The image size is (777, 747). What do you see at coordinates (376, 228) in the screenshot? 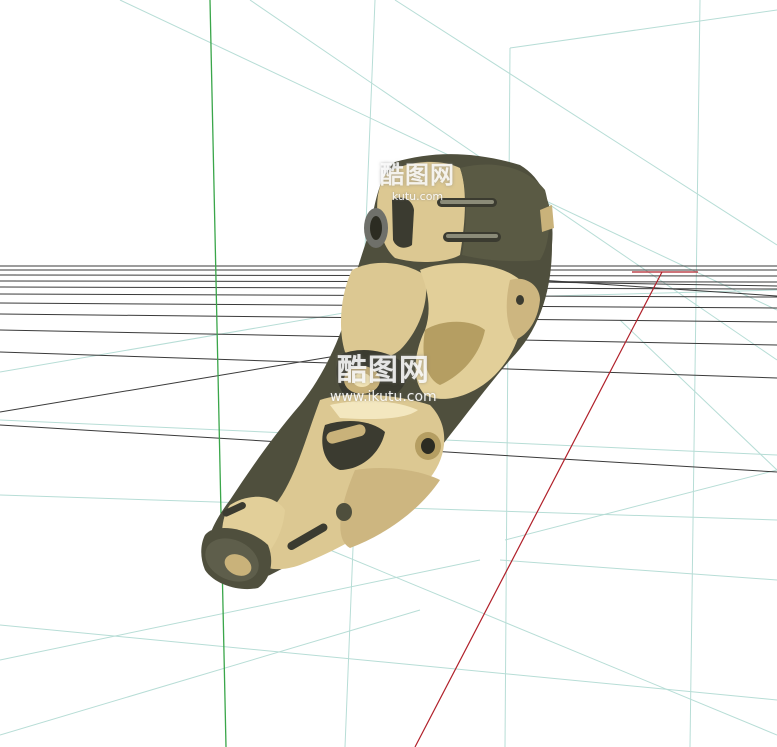
I see `shoulder-joint-hole` at bounding box center [376, 228].